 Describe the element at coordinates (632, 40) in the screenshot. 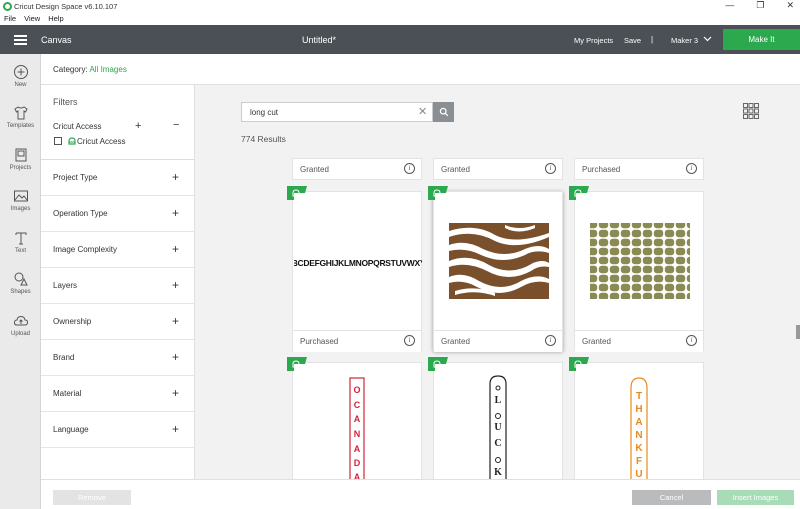

I see `save-link: Save` at that location.